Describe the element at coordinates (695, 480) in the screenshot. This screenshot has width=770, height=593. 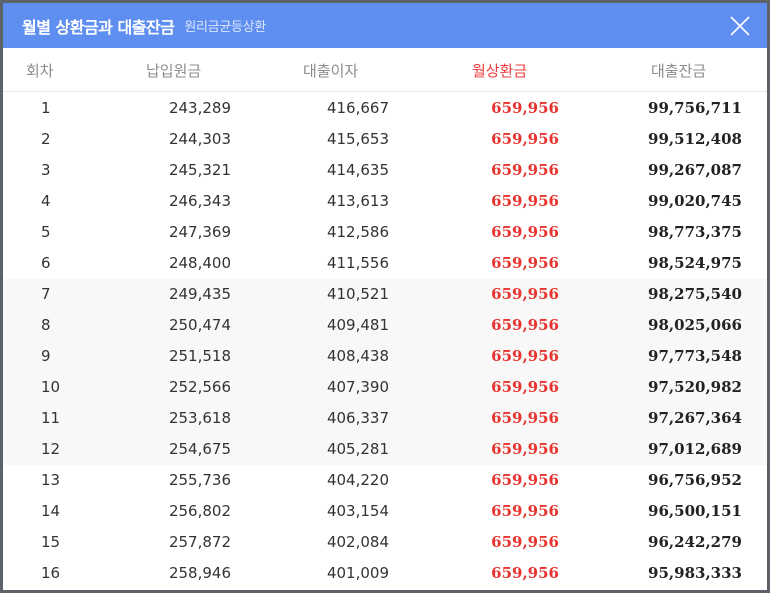
I see `cell-balance: 96,756,952` at that location.